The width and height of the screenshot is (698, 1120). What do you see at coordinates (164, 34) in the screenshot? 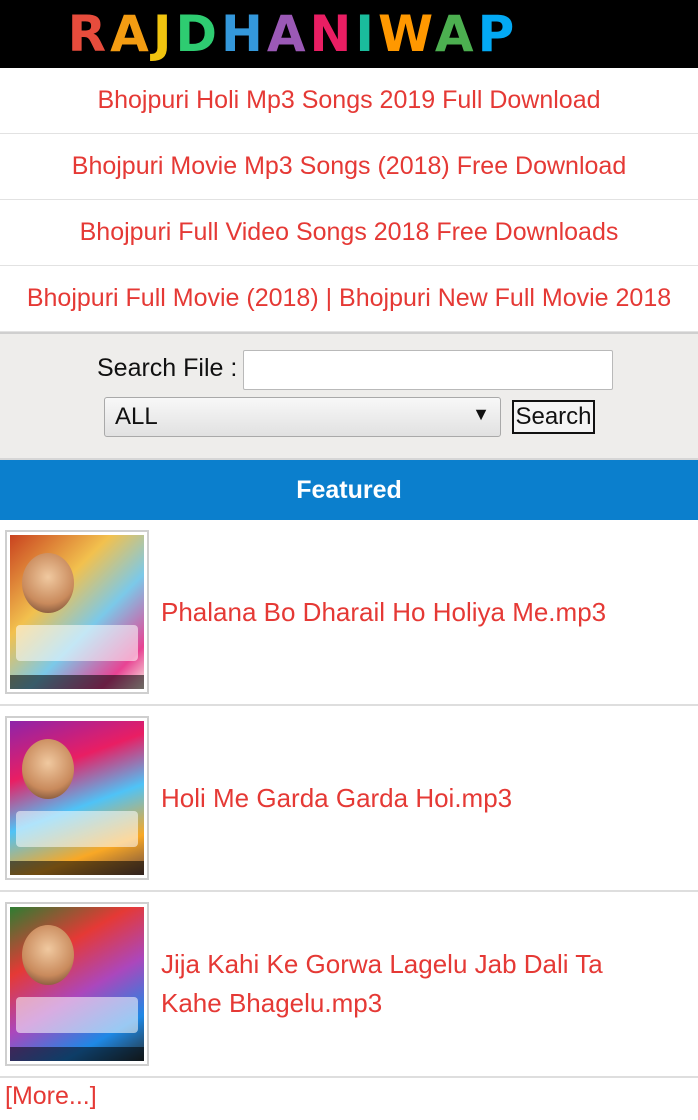
I see `logo-letter: J` at bounding box center [164, 34].